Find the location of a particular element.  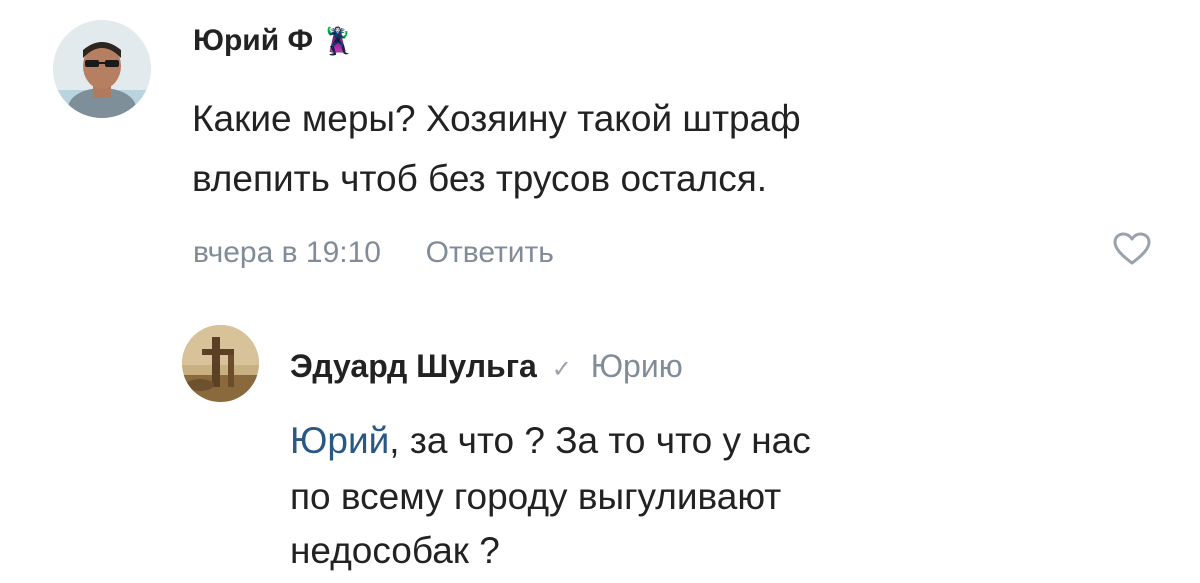

heart-outline-icon-svg is located at coordinates (1132, 248).